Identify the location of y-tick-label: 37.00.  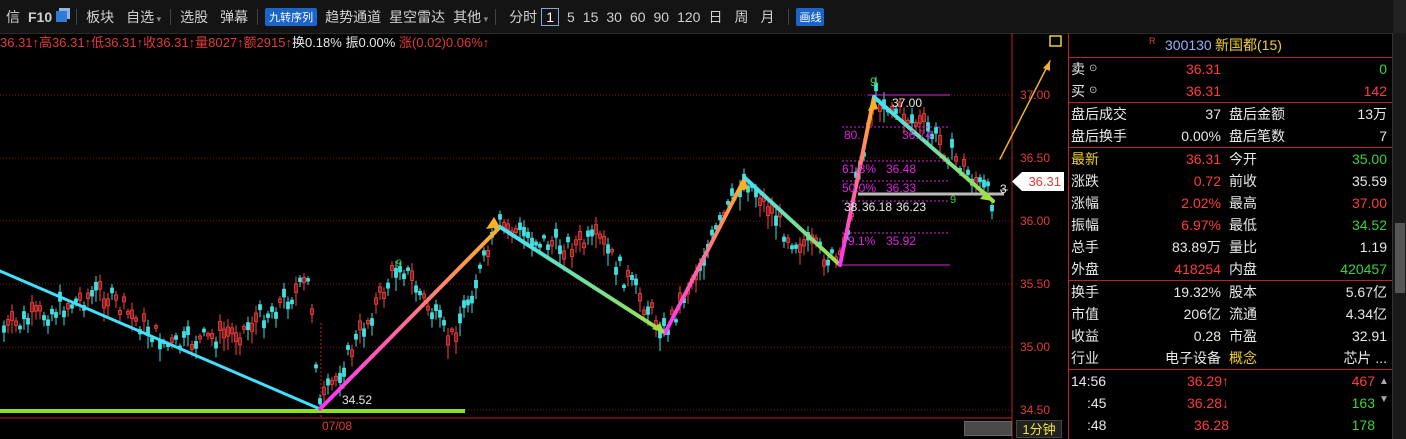
(1035, 95).